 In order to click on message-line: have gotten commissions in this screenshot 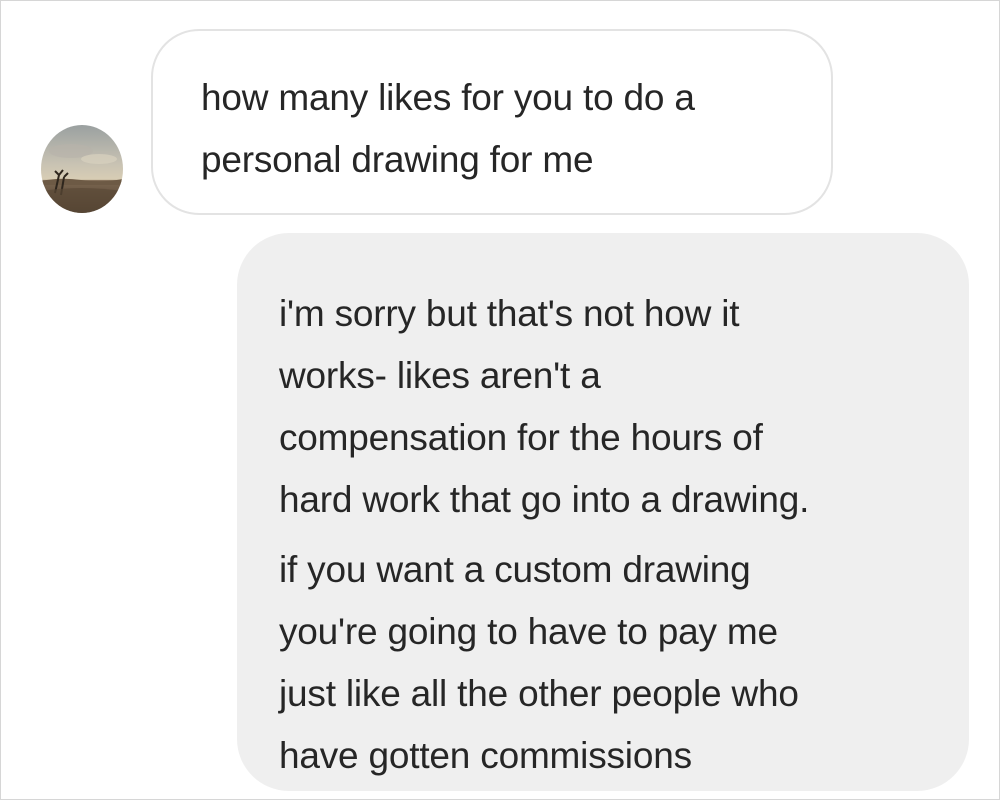, I will do `click(485, 755)`.